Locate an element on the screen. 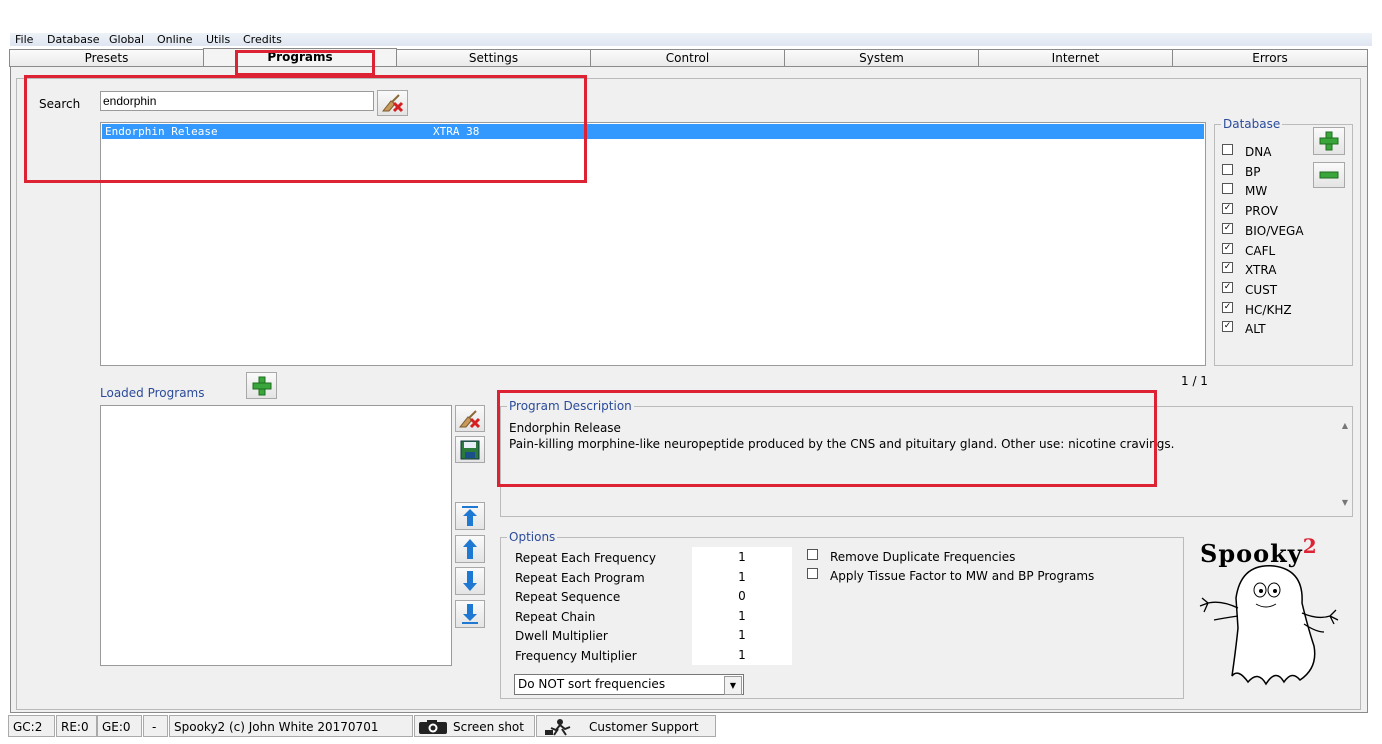  clear-search-button is located at coordinates (392, 103).